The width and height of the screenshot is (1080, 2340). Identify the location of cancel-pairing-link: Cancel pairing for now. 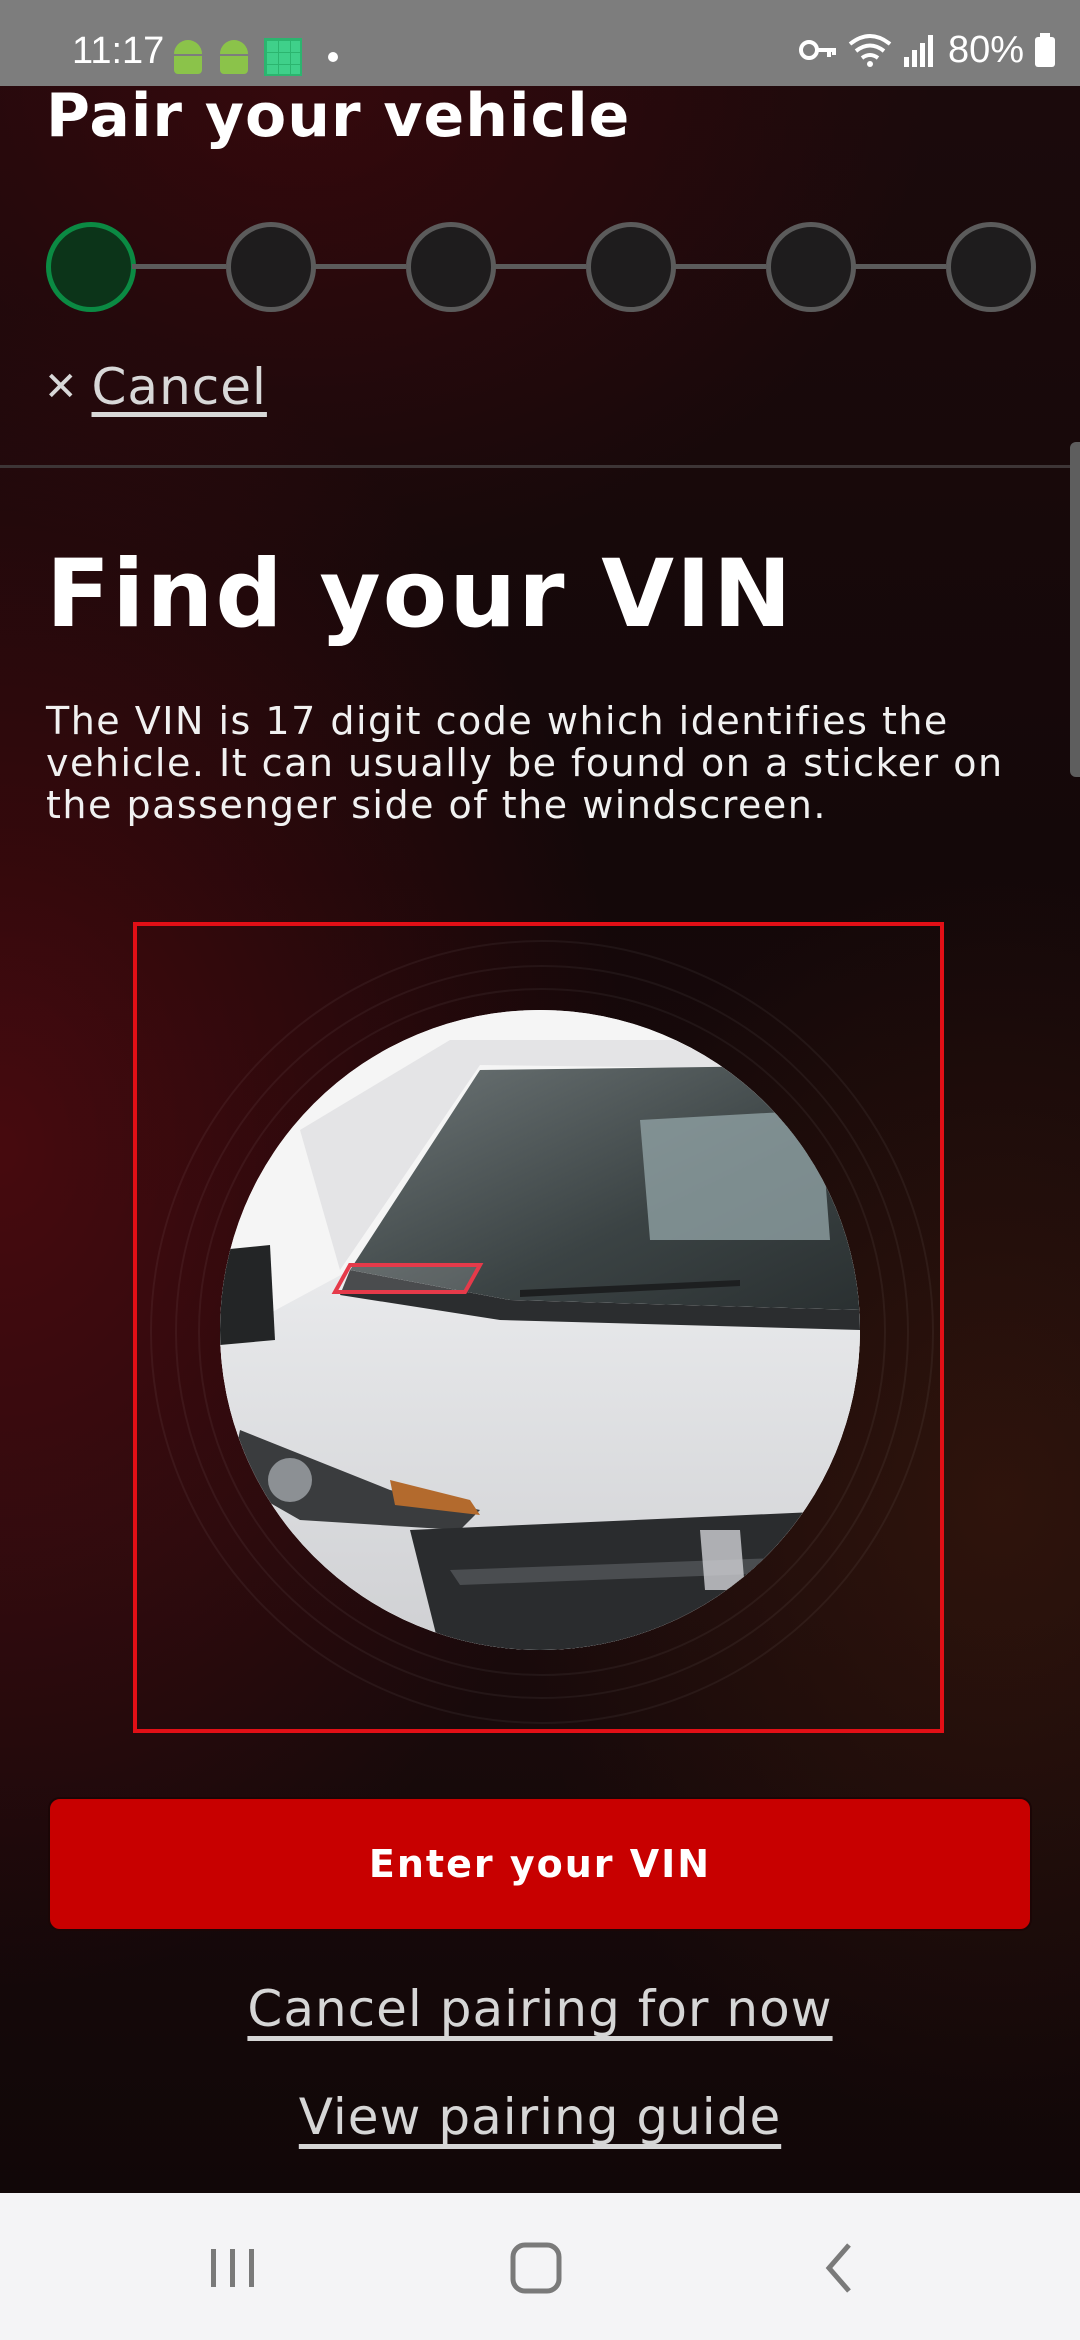
(540, 2009).